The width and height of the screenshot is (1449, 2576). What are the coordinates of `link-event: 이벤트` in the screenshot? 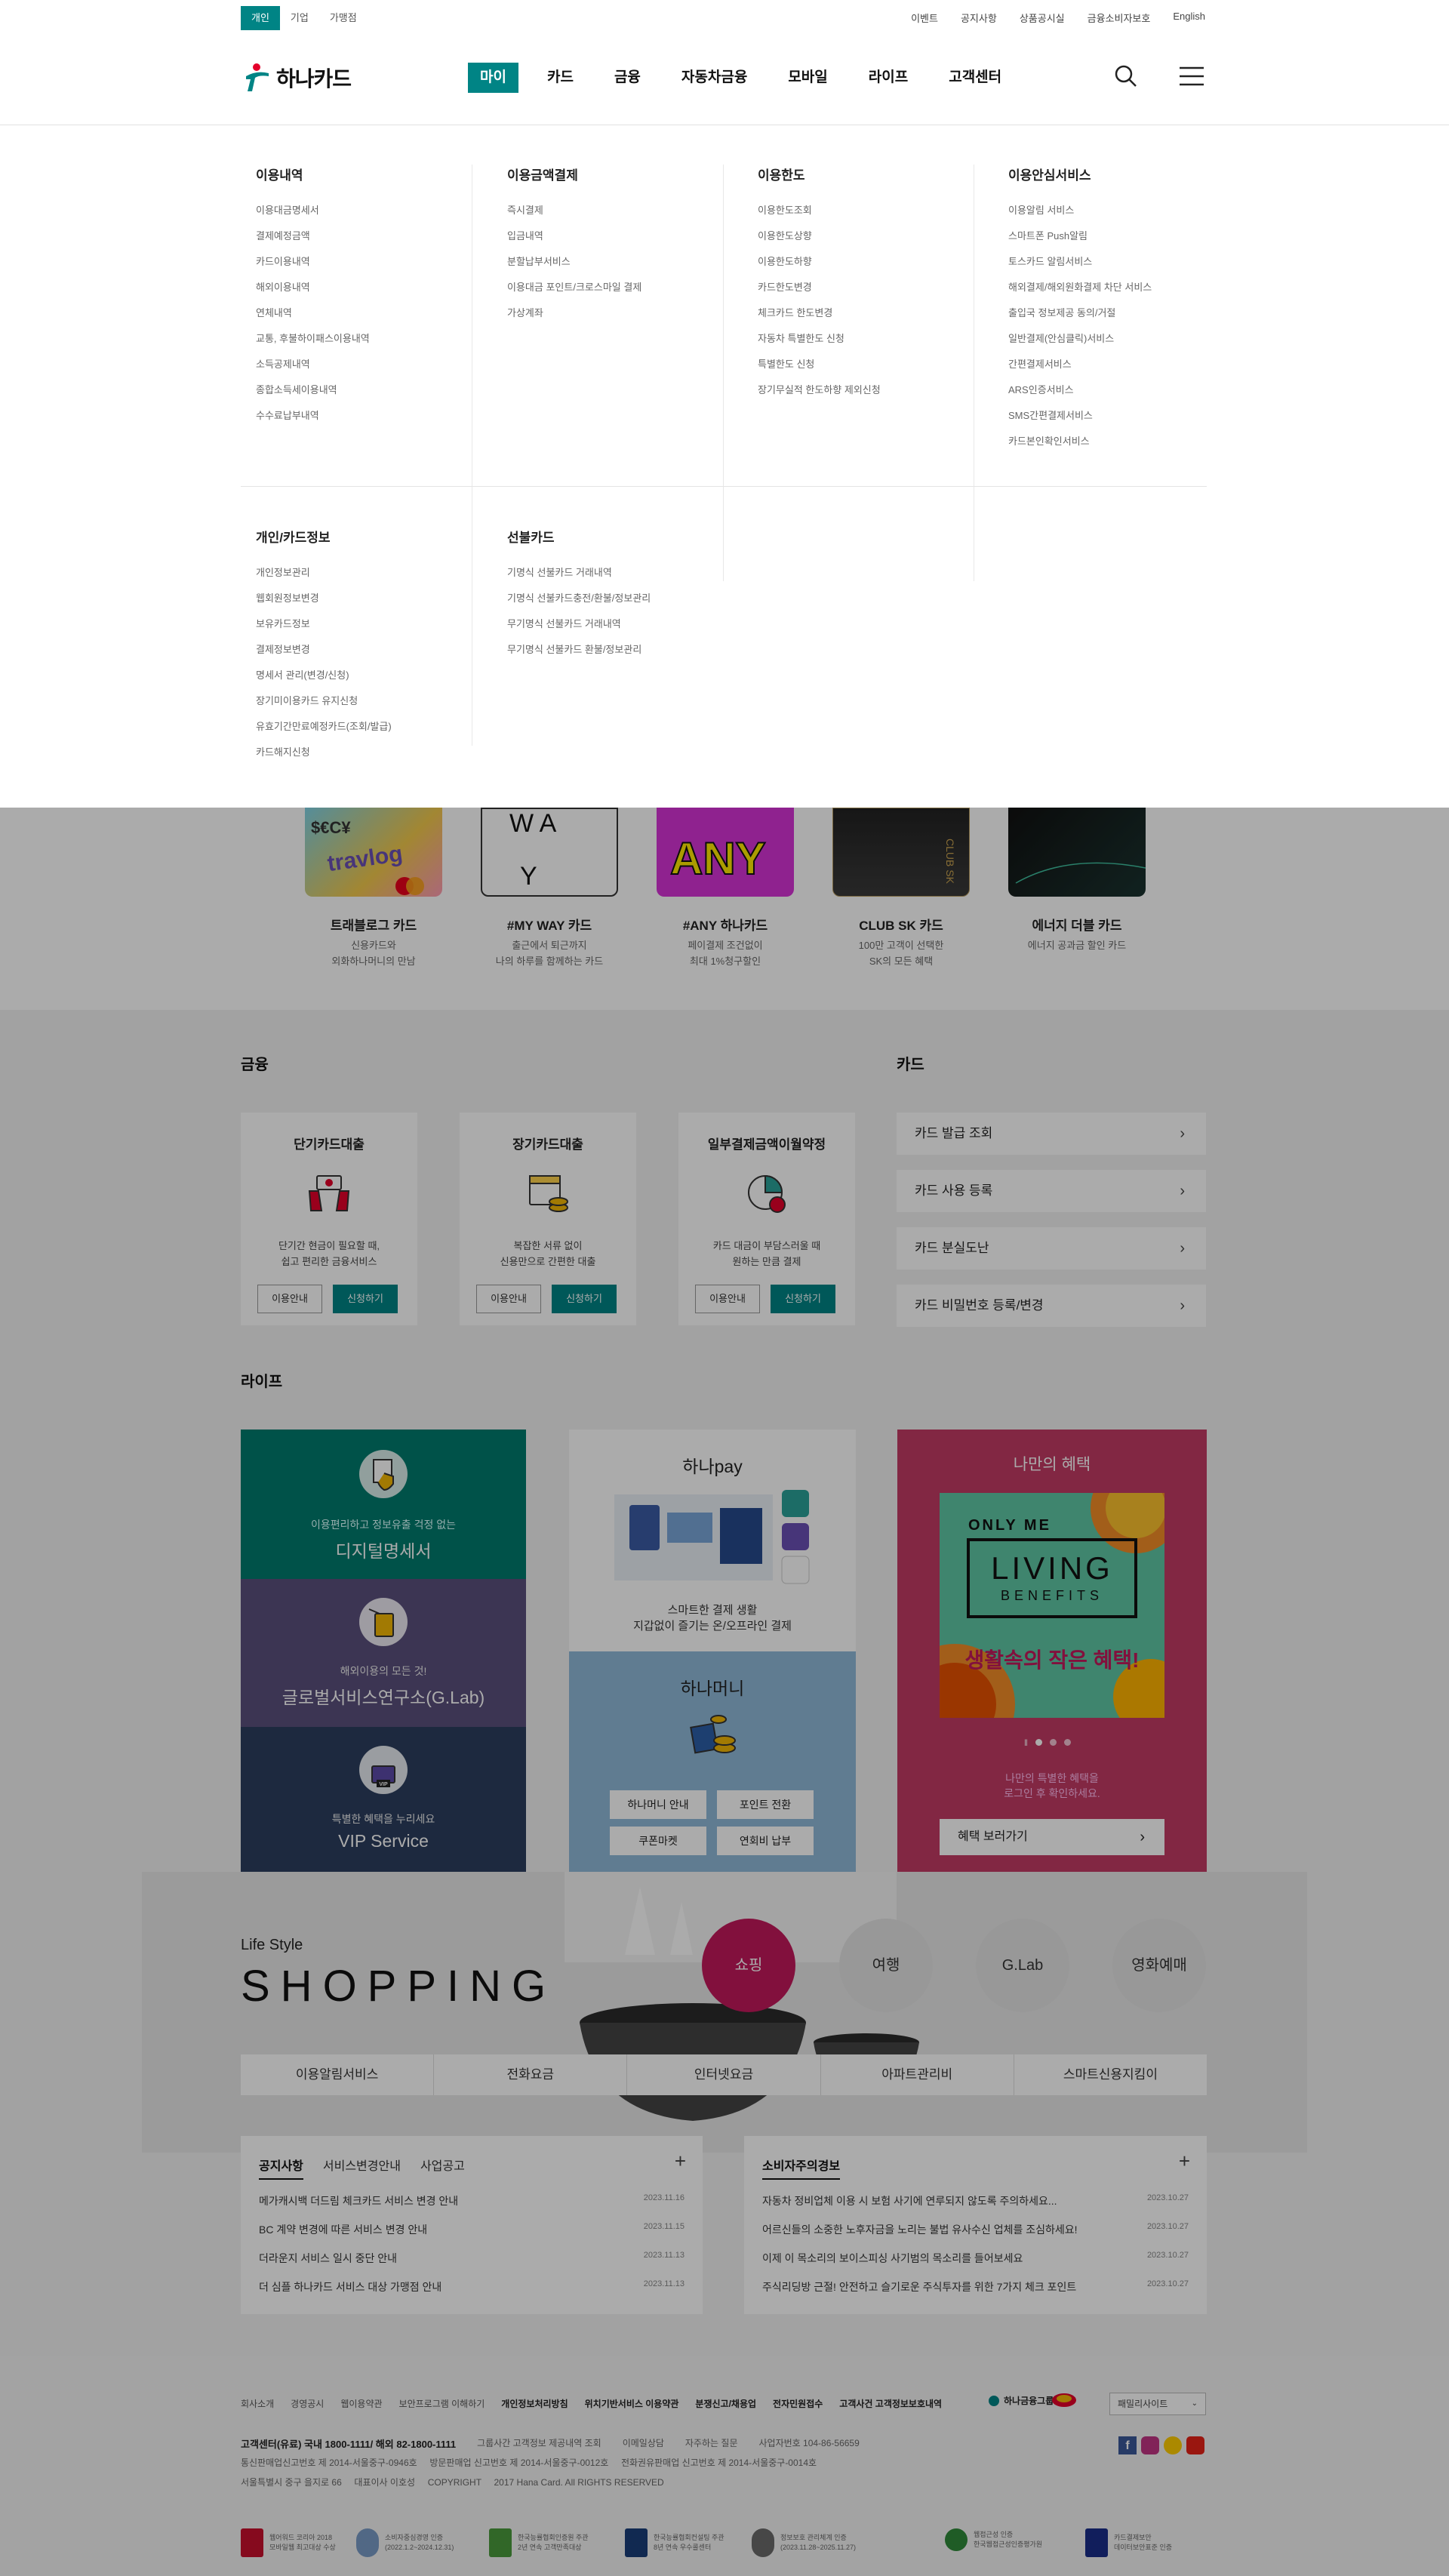 It's located at (924, 18).